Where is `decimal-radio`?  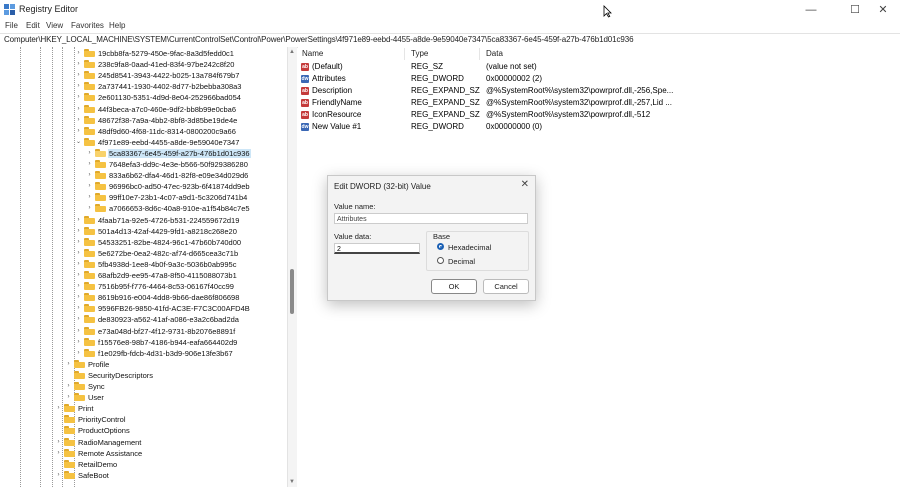 decimal-radio is located at coordinates (440, 260).